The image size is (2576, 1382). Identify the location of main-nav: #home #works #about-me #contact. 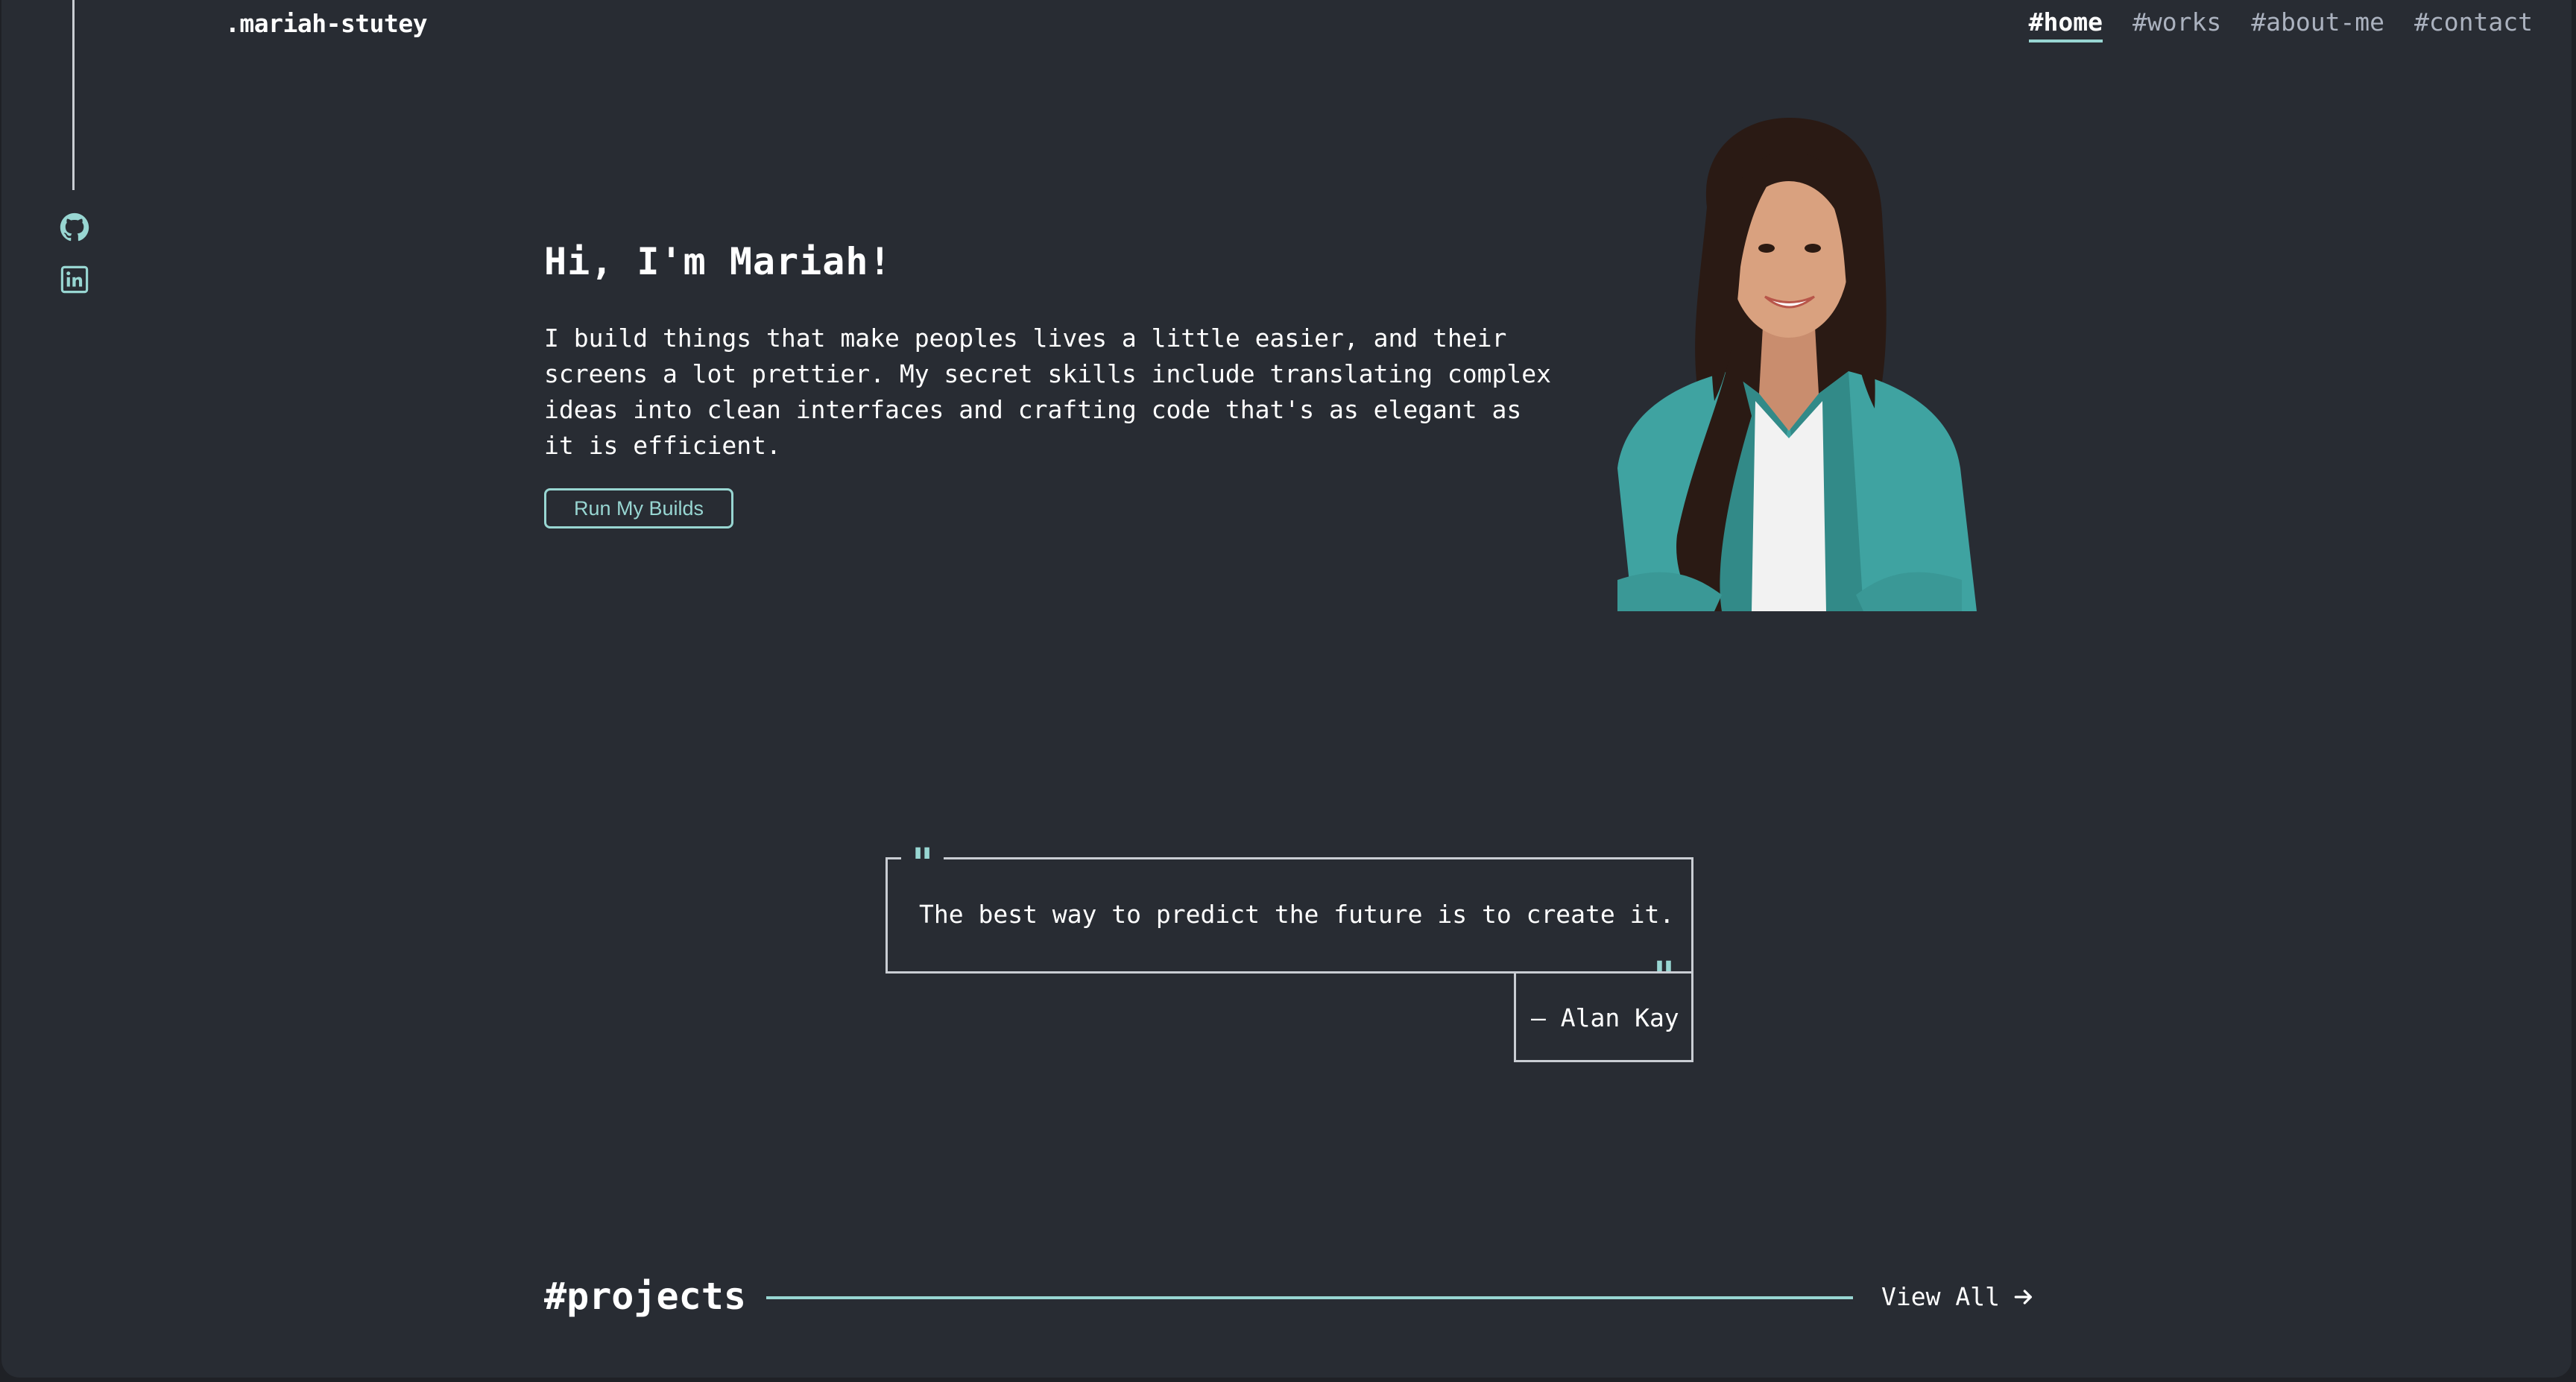
(2280, 24).